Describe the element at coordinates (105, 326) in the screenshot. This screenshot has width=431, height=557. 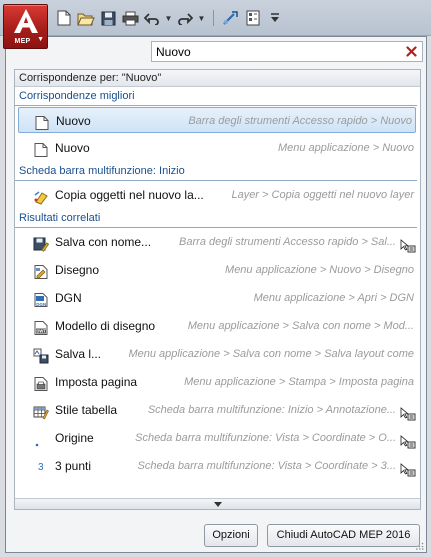
I see `result-label: Modello di disegno` at that location.